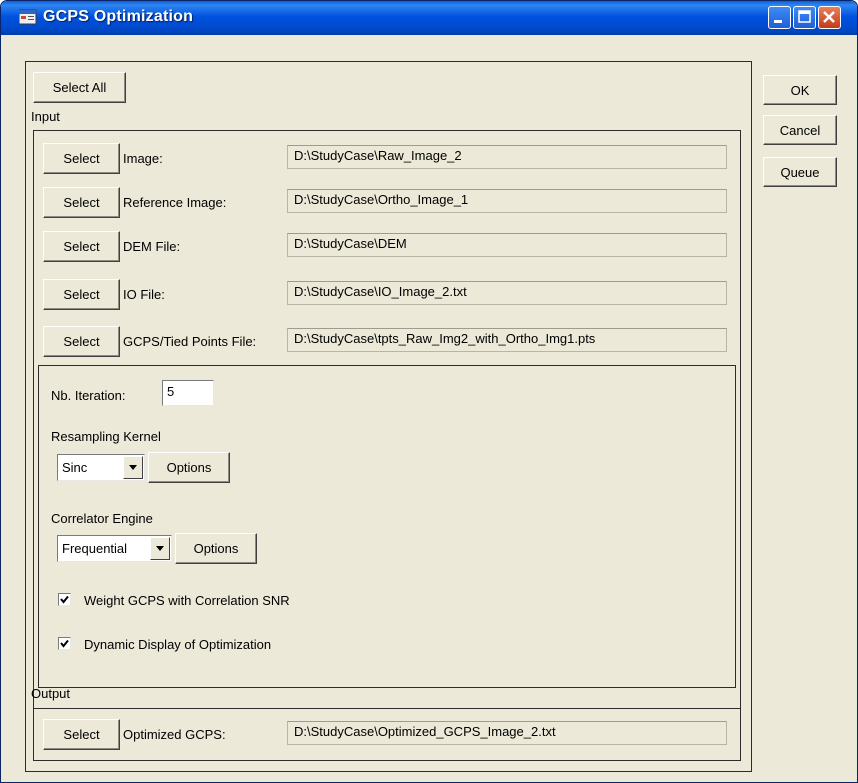 The width and height of the screenshot is (858, 783). What do you see at coordinates (106, 436) in the screenshot?
I see `resampling-kernel-label: Resampling Kernel` at bounding box center [106, 436].